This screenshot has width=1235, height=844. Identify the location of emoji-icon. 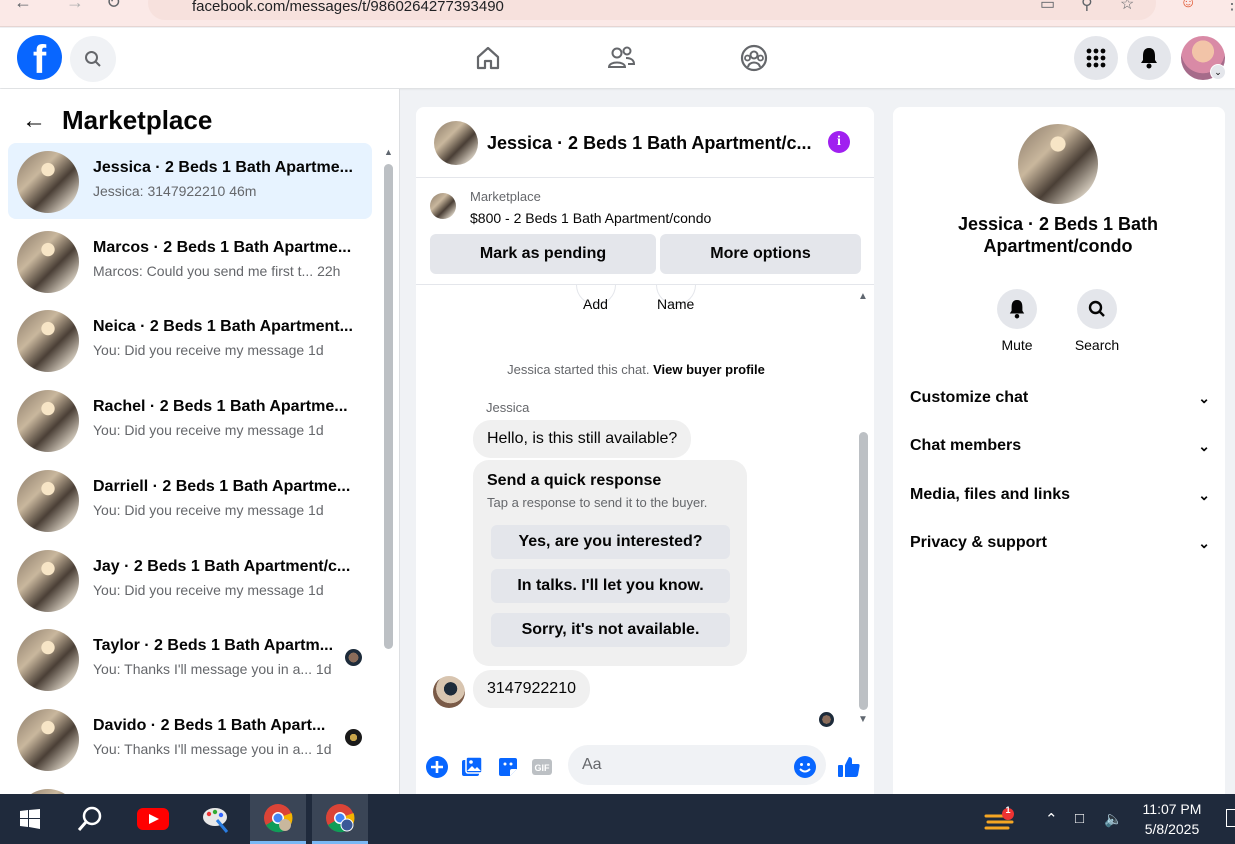
(805, 767).